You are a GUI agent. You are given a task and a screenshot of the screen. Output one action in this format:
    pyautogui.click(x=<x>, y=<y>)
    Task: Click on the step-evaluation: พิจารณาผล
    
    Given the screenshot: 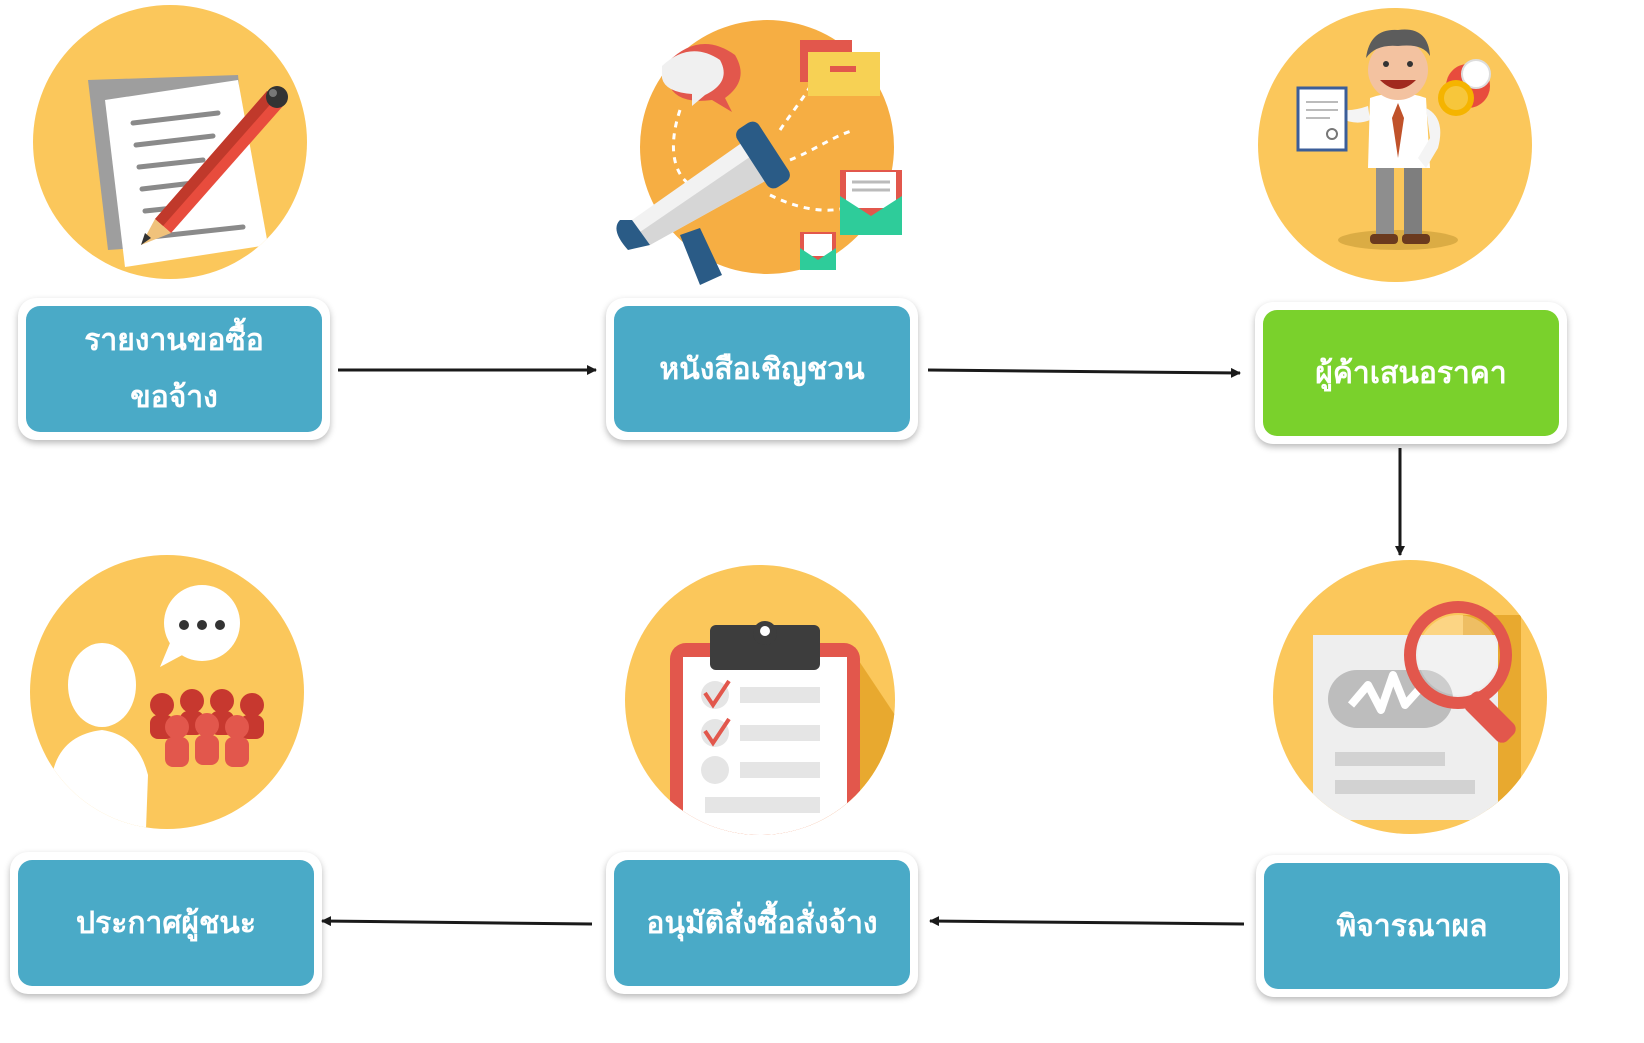 What is the action you would take?
    pyautogui.click(x=1412, y=926)
    